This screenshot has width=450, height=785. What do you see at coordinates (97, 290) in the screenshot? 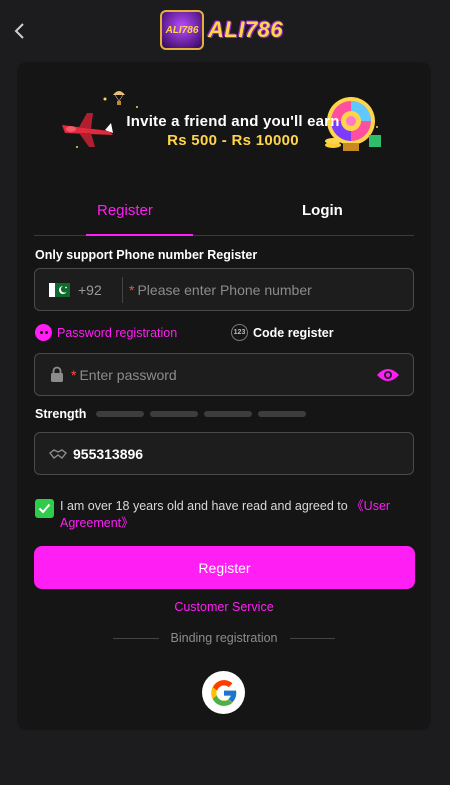
I see `country-code: +92` at bounding box center [97, 290].